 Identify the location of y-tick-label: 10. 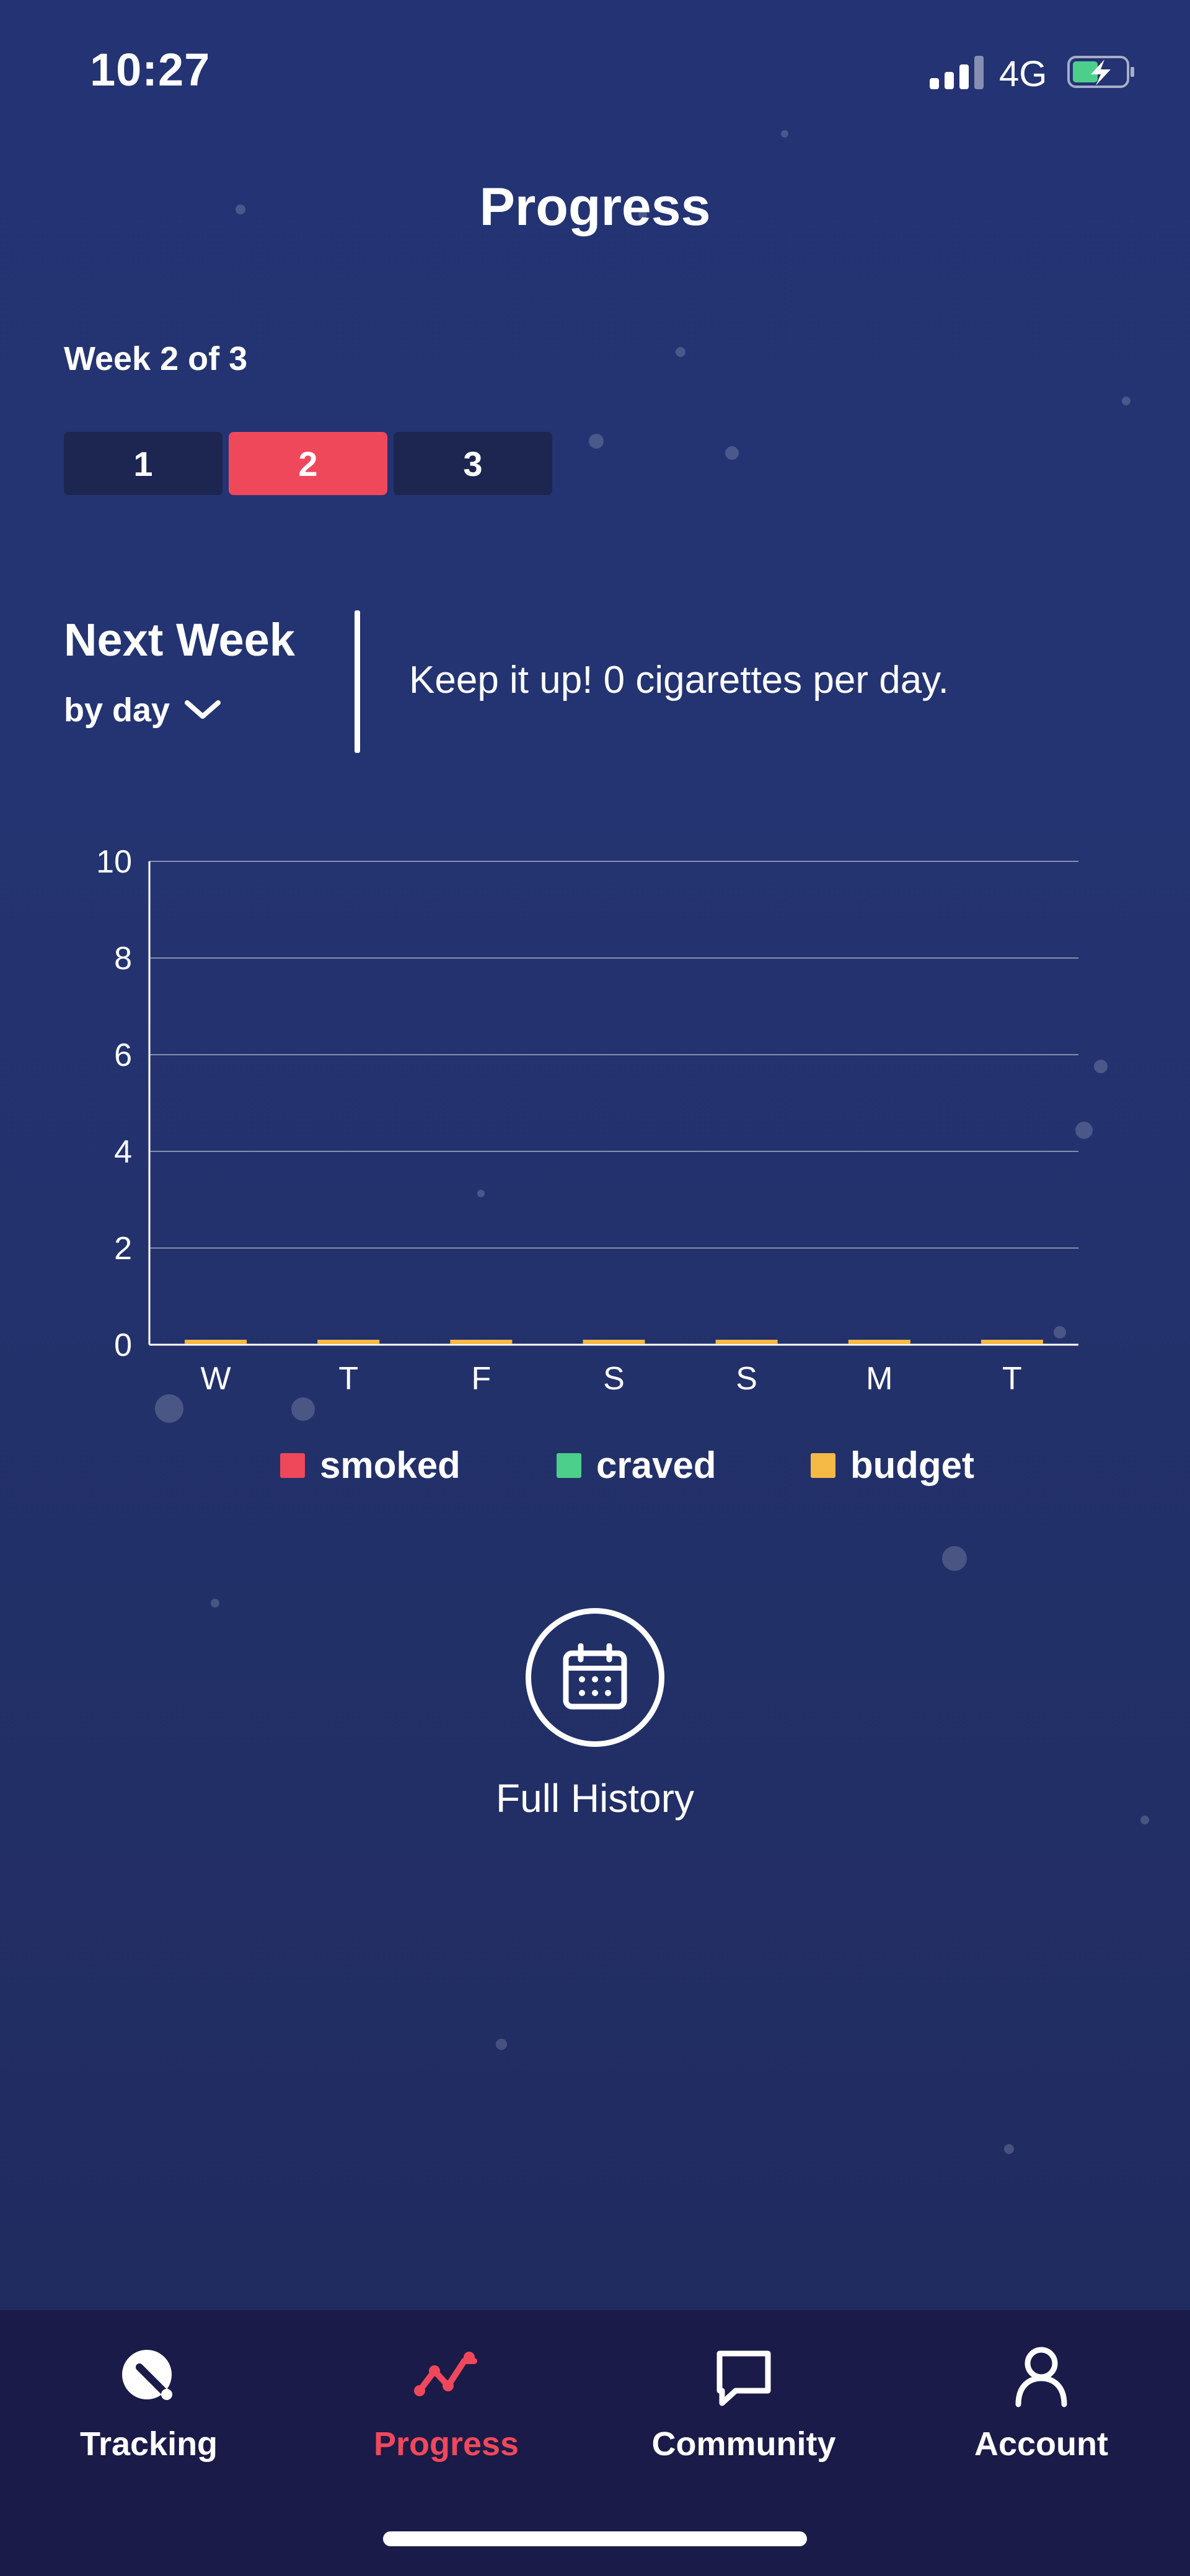
(114, 862).